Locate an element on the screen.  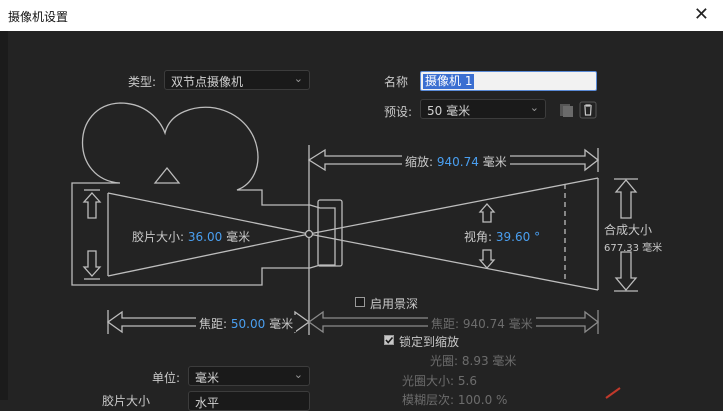
focus-dist-value: 940.74 is located at coordinates (483, 324).